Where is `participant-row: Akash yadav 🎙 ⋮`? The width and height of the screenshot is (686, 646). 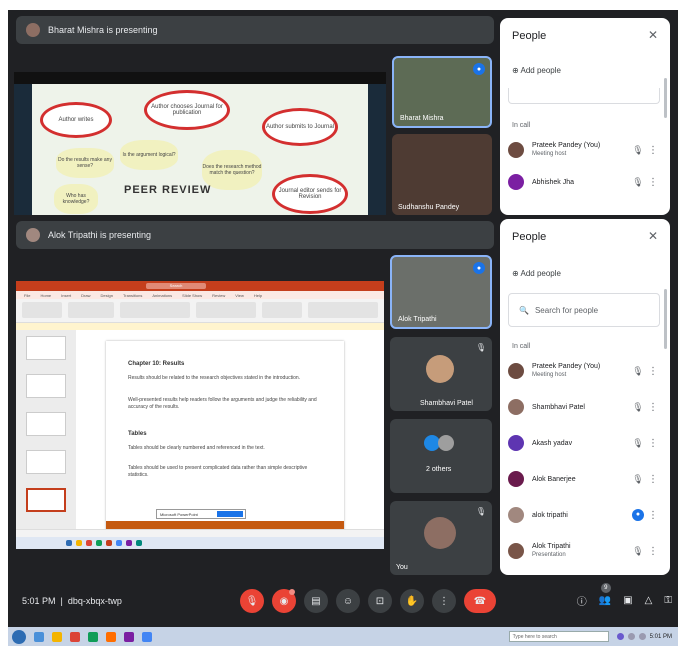 participant-row: Akash yadav 🎙 ⋮ is located at coordinates (584, 443).